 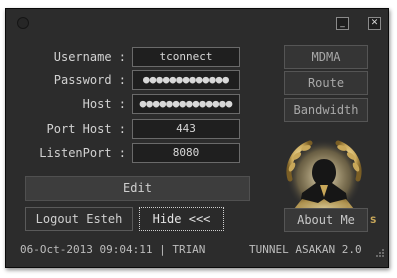 I want to click on username-field: tconnect, so click(x=186, y=57).